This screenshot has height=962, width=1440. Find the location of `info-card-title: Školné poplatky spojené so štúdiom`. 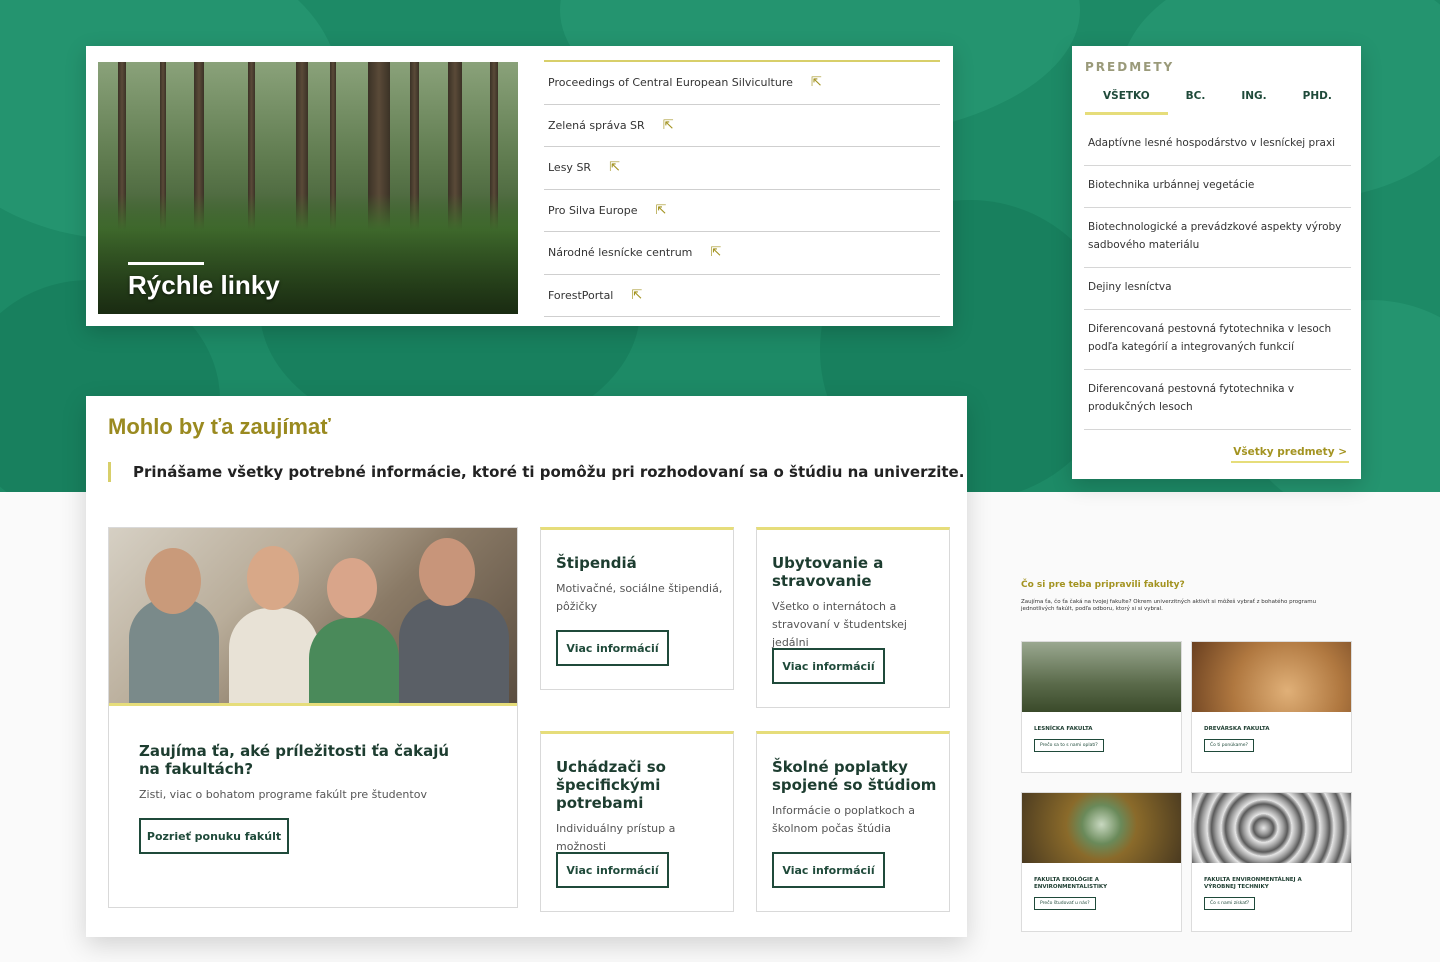

info-card-title: Školné poplatky spojené so štúdiom is located at coordinates (854, 776).